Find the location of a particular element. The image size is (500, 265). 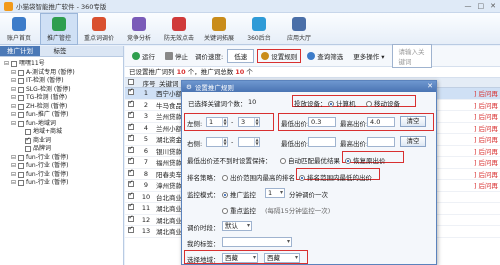

toolbar-item-7: 应用大厅 is located at coordinates (299, 29).